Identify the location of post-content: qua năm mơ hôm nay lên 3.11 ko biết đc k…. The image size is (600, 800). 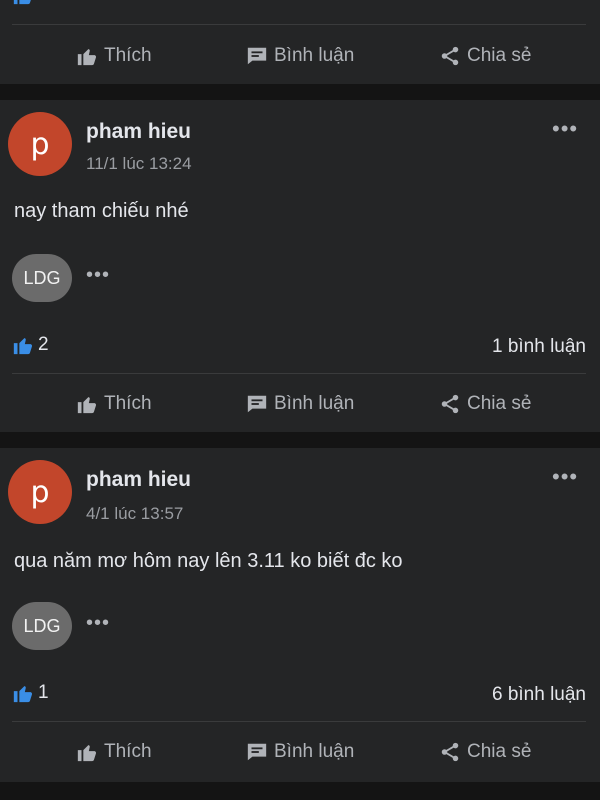
(208, 561).